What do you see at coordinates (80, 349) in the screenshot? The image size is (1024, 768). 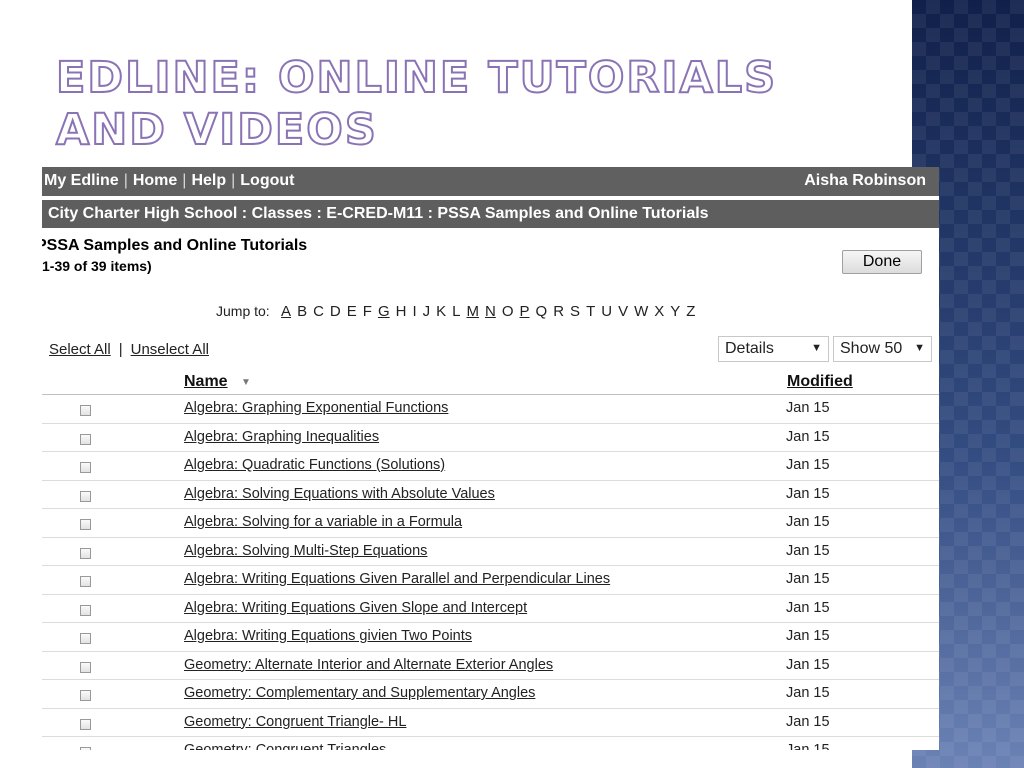 I see `select-all-link: Select All` at bounding box center [80, 349].